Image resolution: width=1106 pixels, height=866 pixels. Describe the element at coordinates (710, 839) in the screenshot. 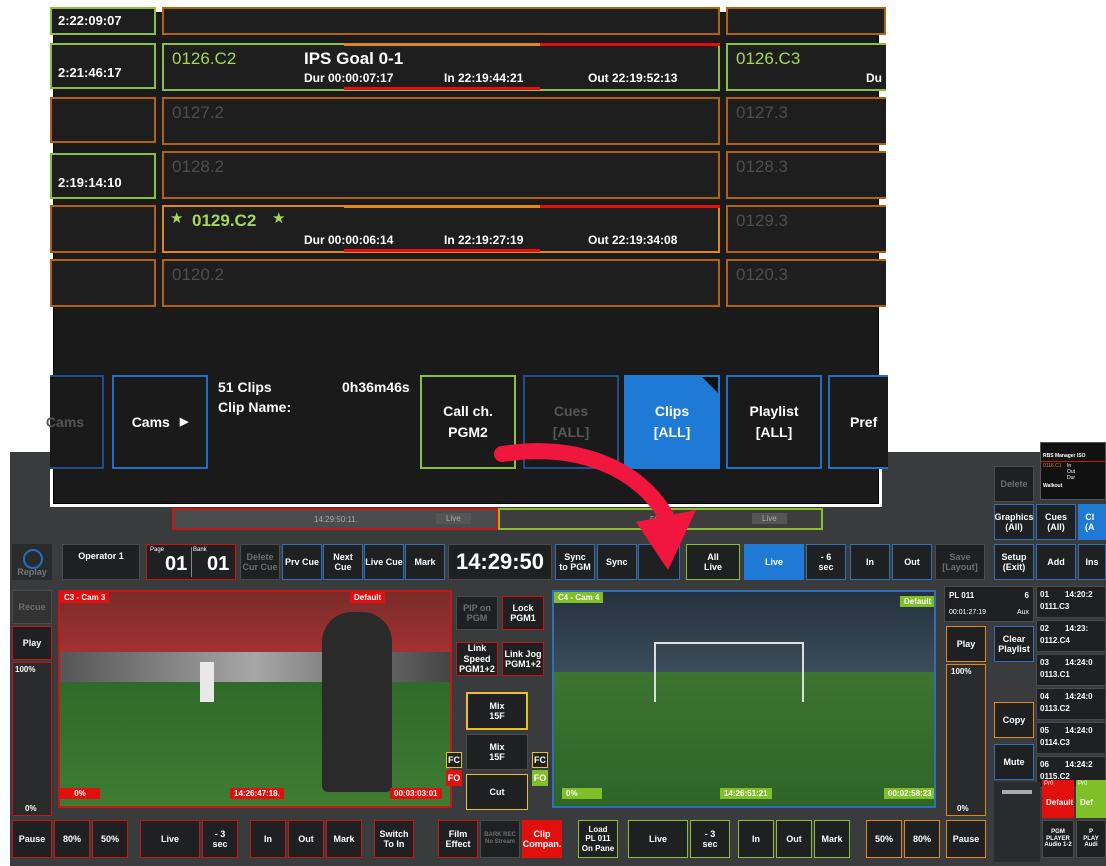

I see `minus-3-sec-right: - 3 sec` at that location.